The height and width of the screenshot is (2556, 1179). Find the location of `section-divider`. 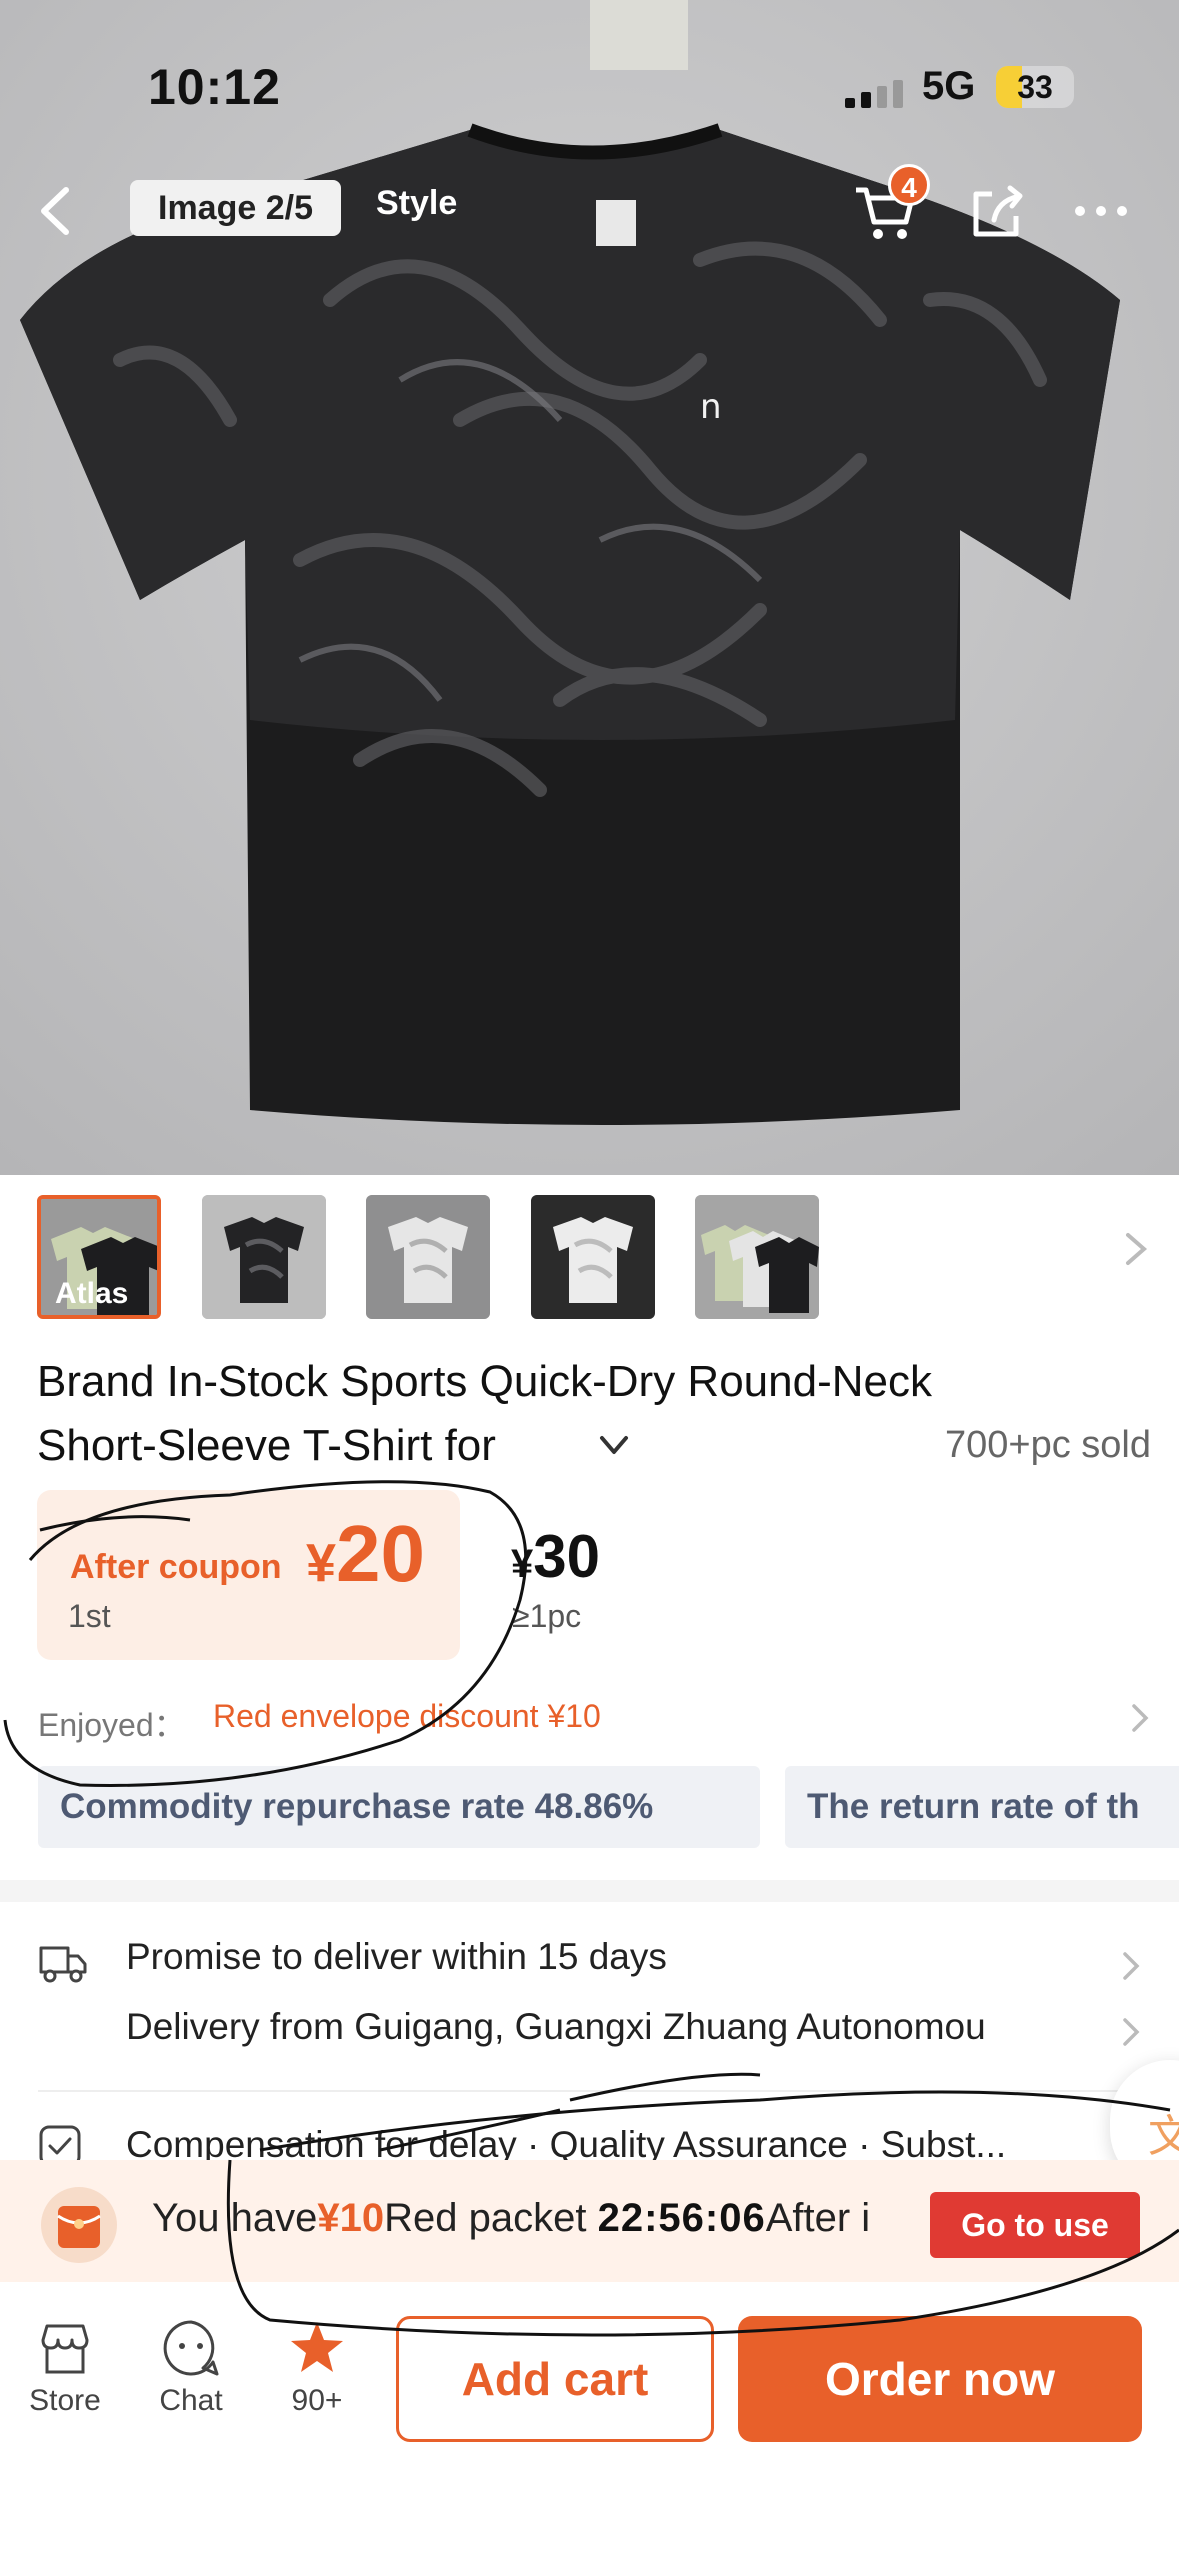

section-divider is located at coordinates (589, 1891).